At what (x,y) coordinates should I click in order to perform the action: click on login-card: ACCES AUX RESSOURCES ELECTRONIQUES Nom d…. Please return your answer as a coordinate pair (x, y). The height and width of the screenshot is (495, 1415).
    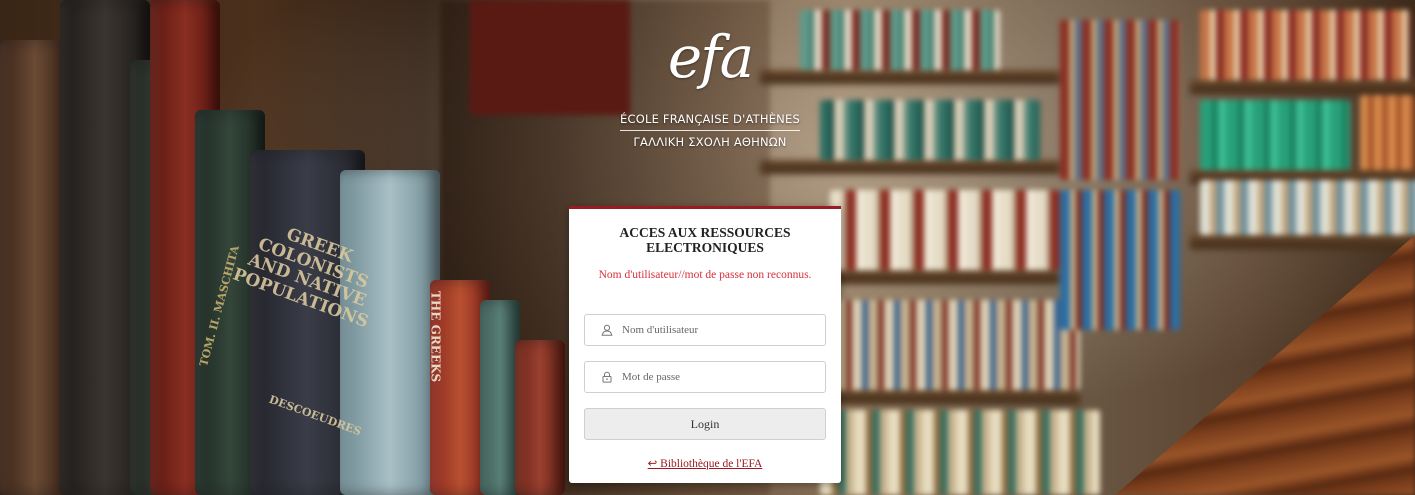
    Looking at the image, I should click on (705, 344).